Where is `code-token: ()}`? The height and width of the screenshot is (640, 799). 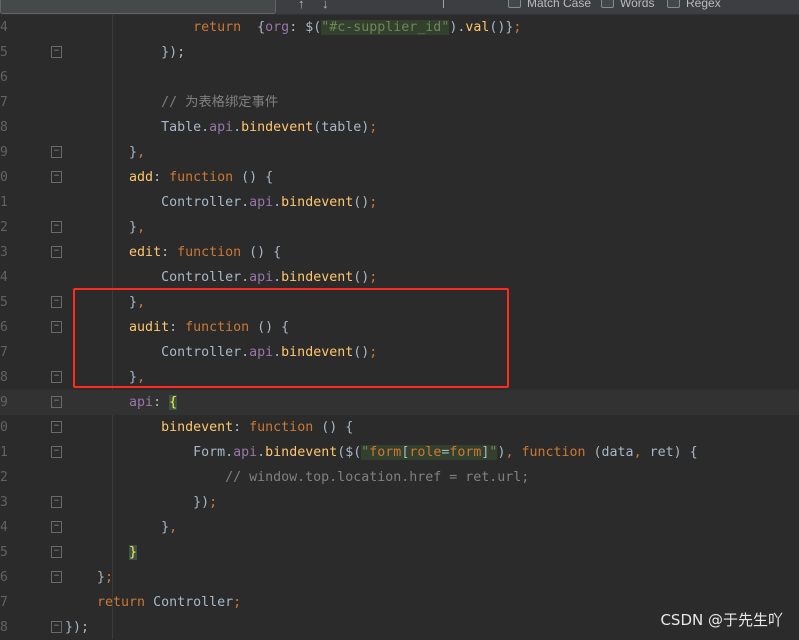 code-token: ()} is located at coordinates (501, 27).